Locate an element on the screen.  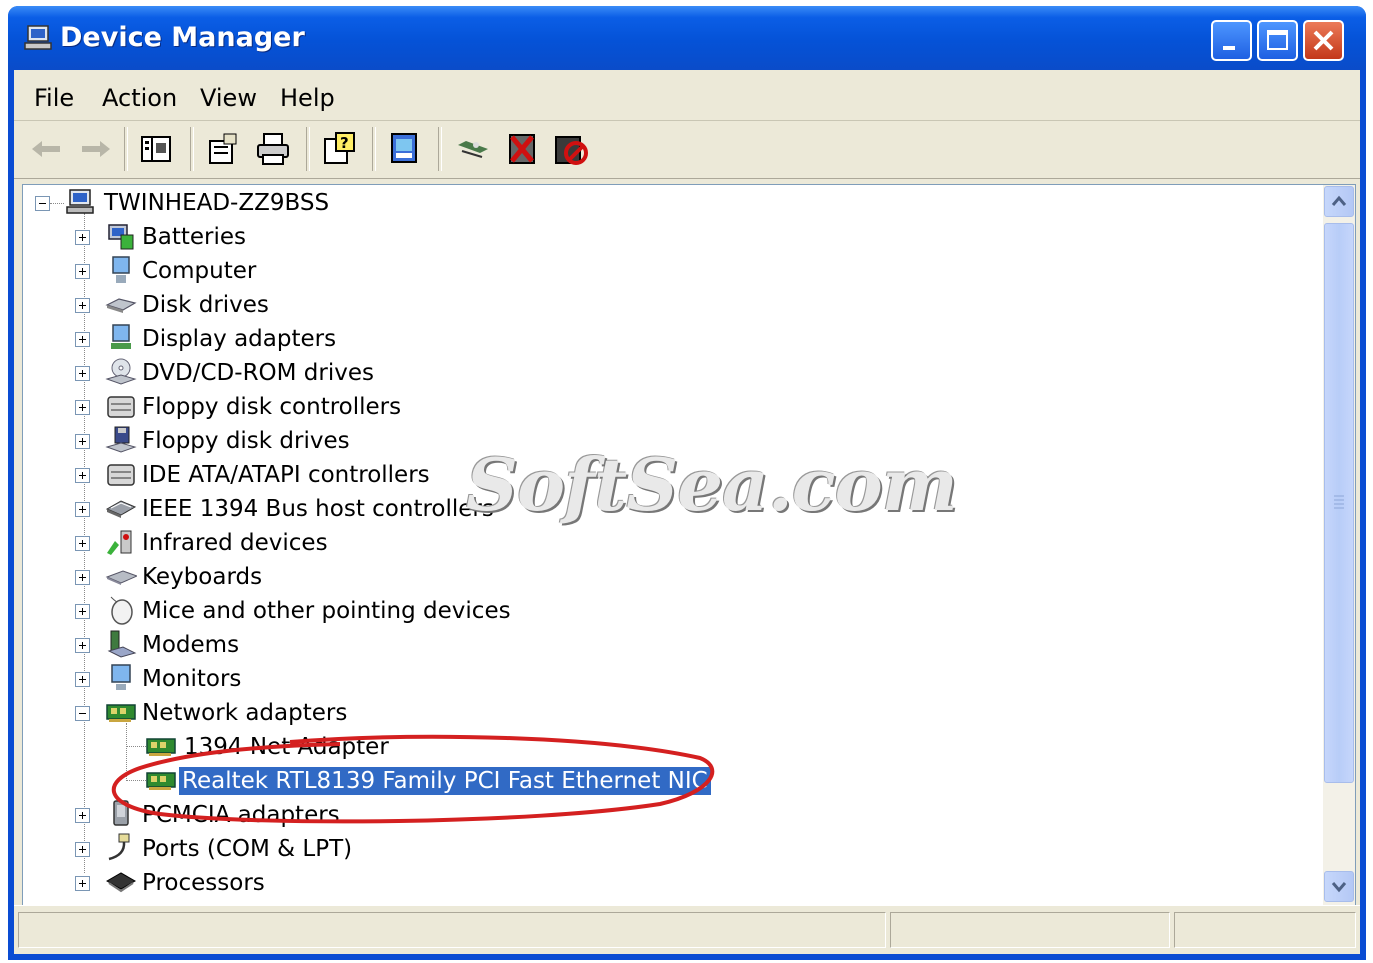
tree-item-label: Batteries is located at coordinates (194, 237).